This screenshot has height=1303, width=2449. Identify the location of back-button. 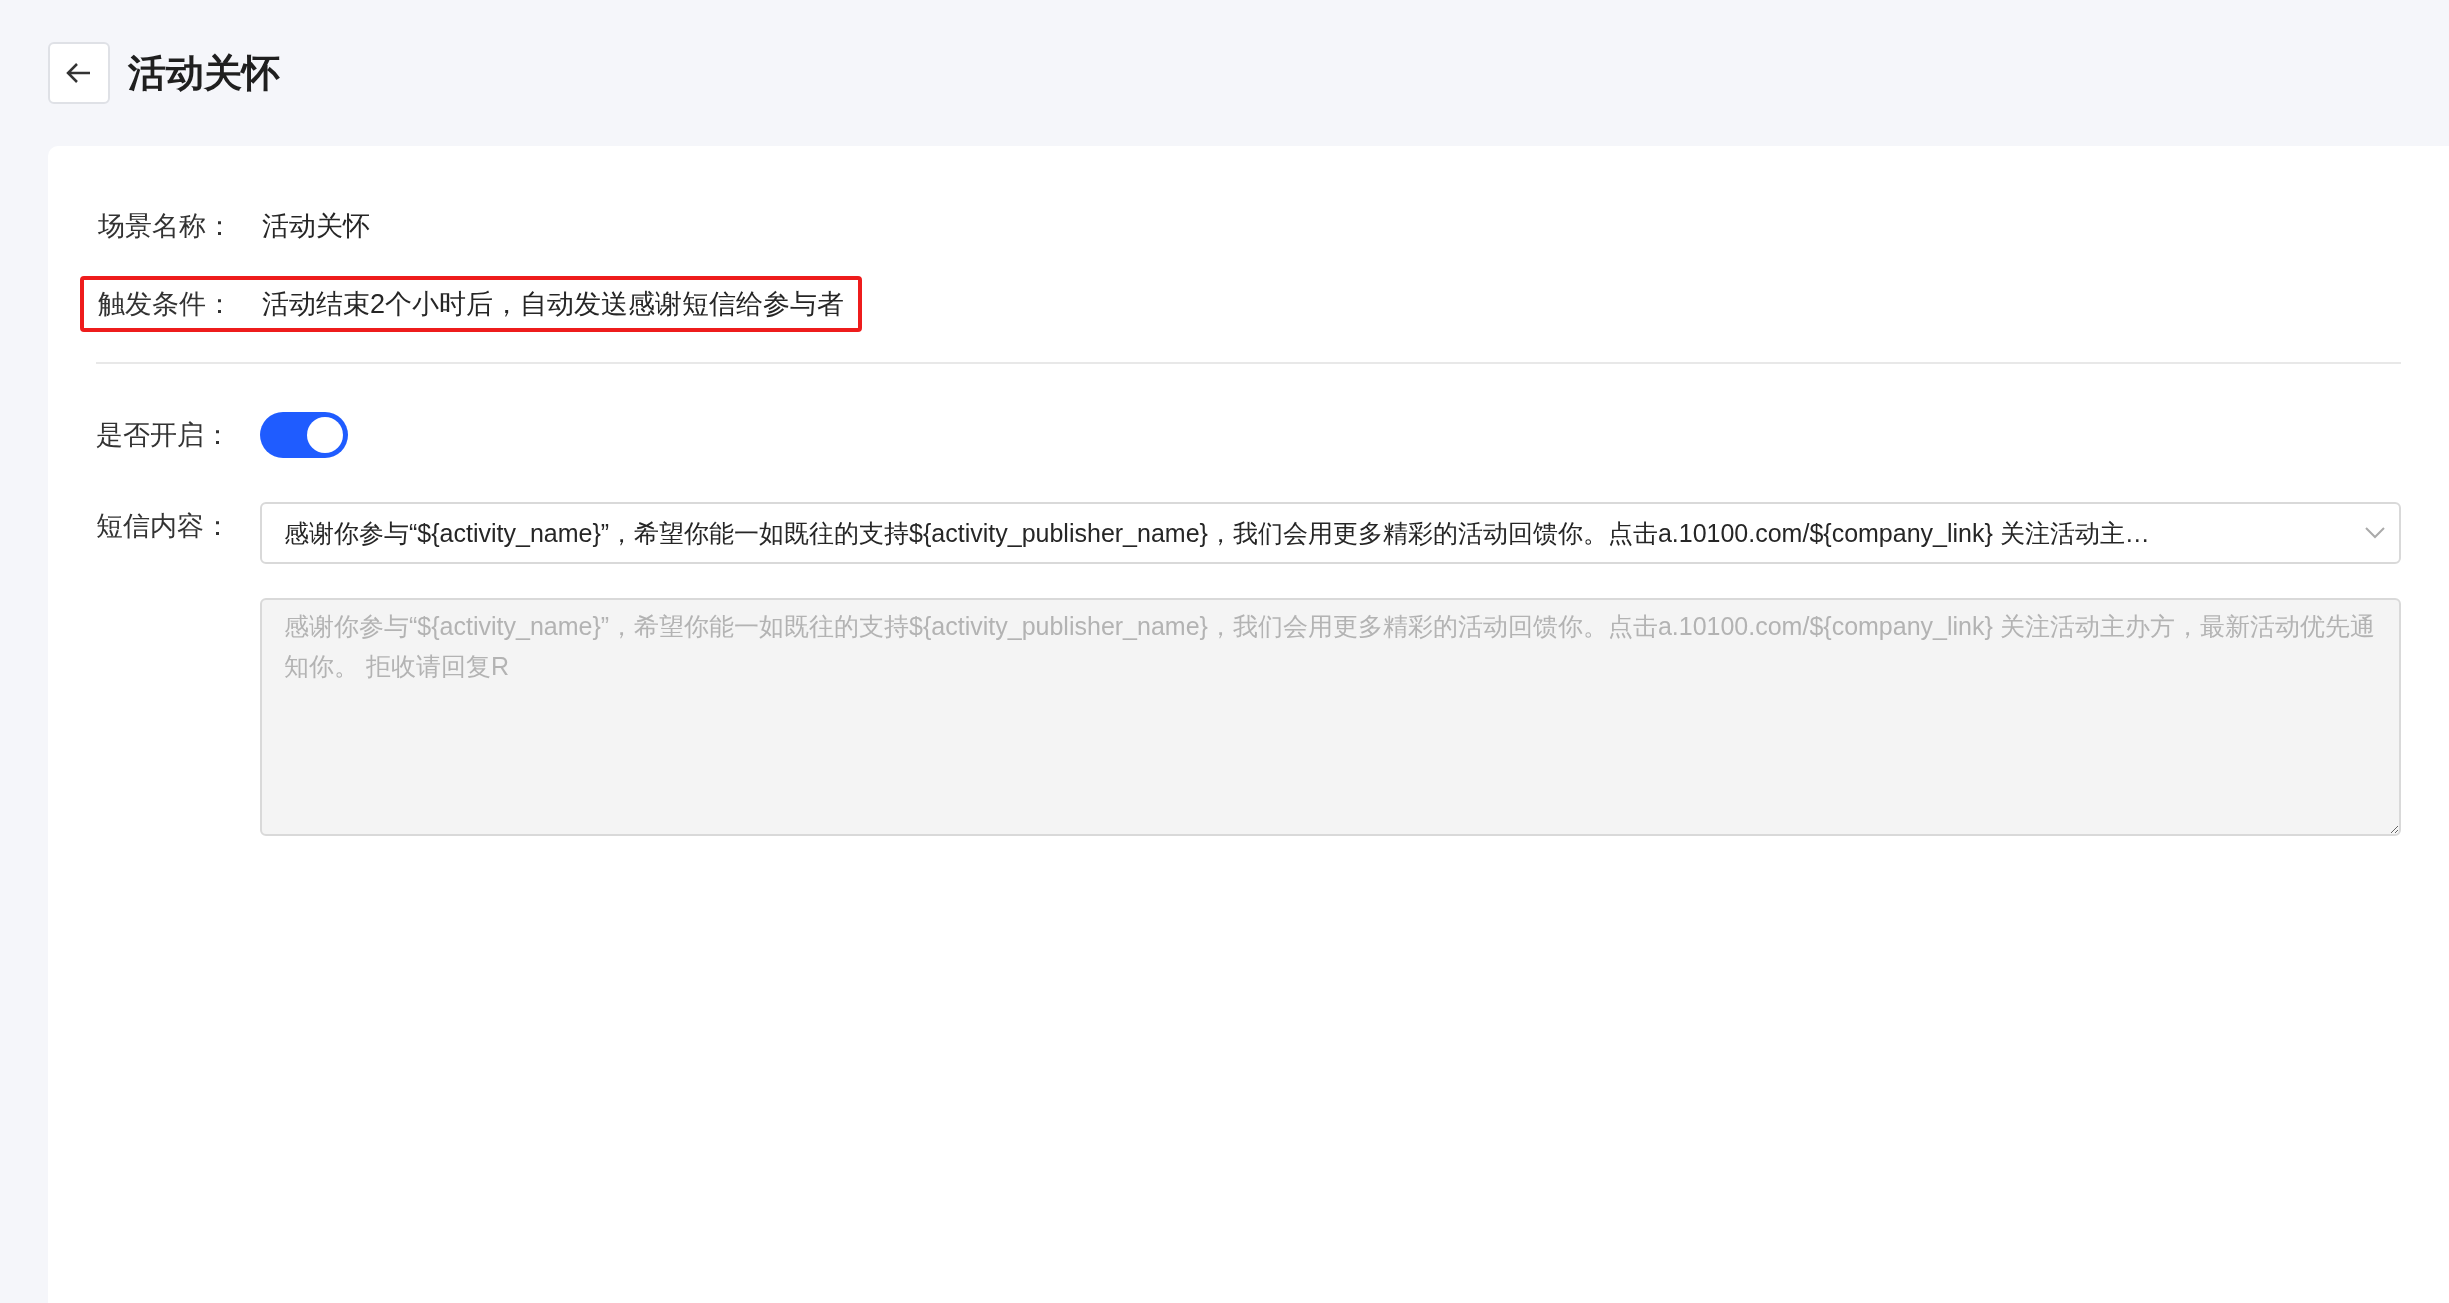
(79, 73).